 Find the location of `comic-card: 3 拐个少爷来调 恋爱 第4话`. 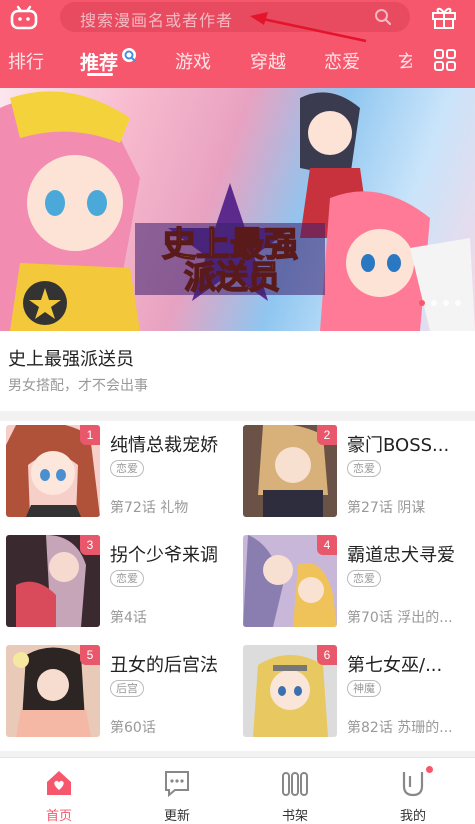

comic-card: 3 拐个少爷来调 恋爱 第4话 is located at coordinates (118, 586).